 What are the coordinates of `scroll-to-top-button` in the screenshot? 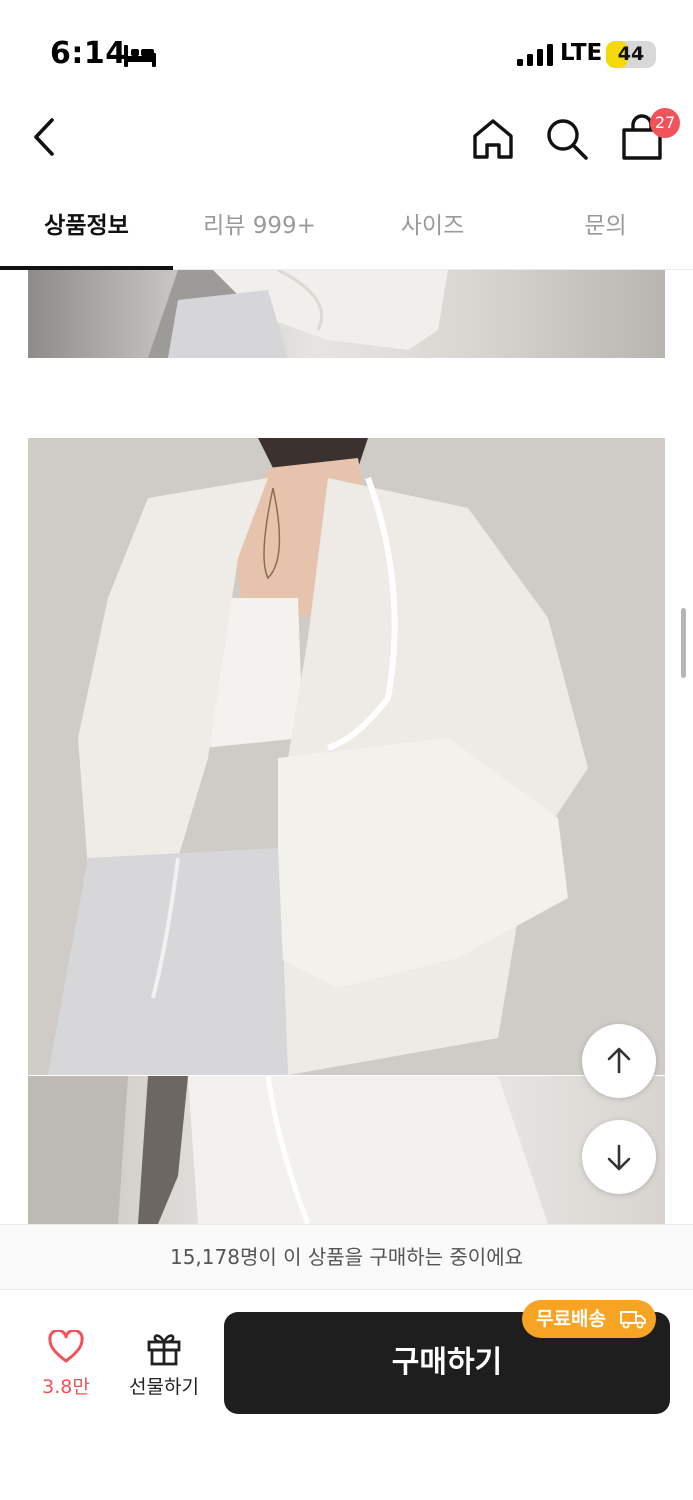 It's located at (619, 1061).